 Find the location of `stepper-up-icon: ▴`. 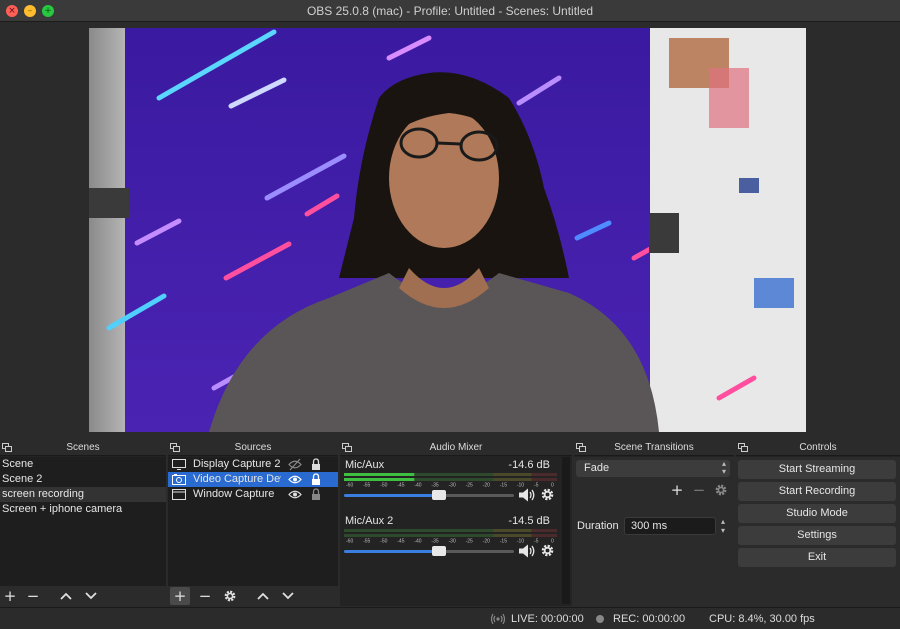

stepper-up-icon: ▴ is located at coordinates (723, 521).